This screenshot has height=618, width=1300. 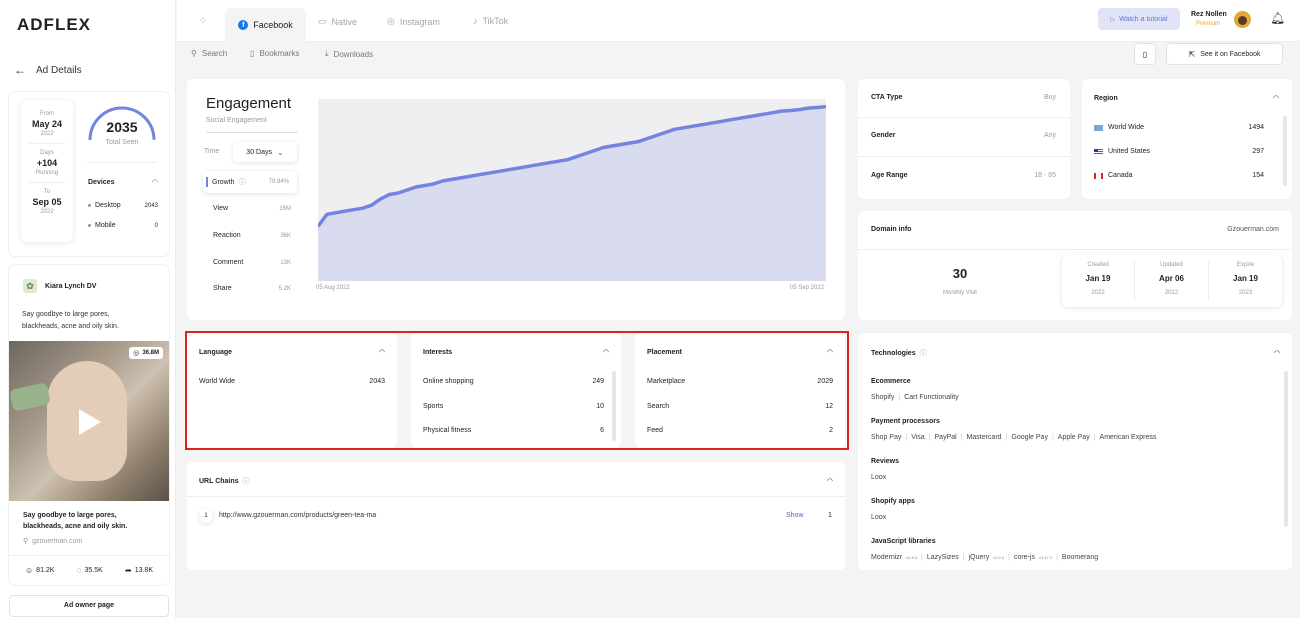 I want to click on back-to-ads: ← Ad Details, so click(x=48, y=70).